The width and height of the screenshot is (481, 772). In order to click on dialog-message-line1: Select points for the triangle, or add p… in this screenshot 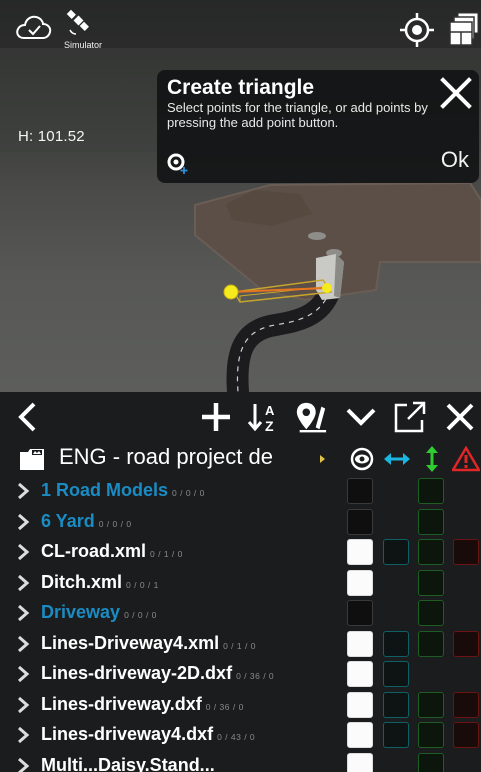, I will do `click(297, 107)`.